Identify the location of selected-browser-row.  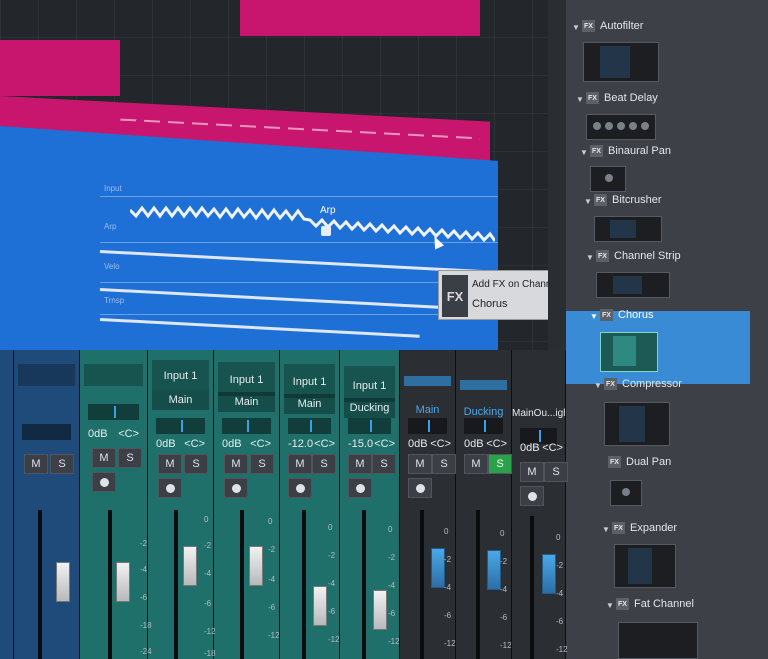
(658, 347).